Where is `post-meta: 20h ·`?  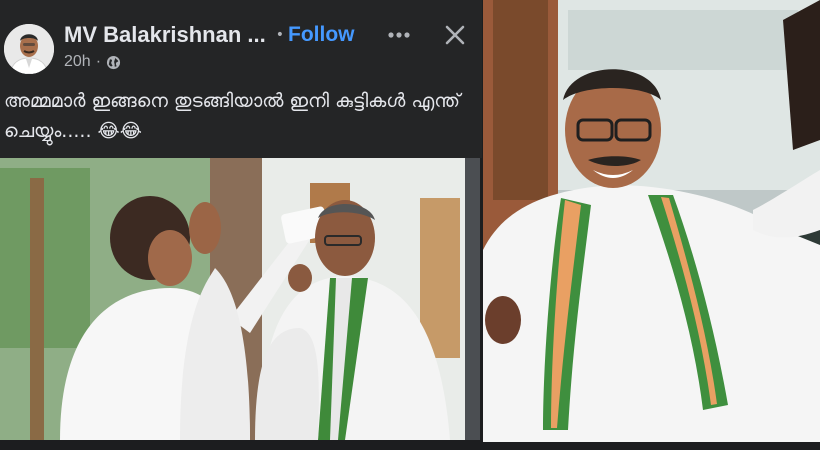 post-meta: 20h · is located at coordinates (92, 62).